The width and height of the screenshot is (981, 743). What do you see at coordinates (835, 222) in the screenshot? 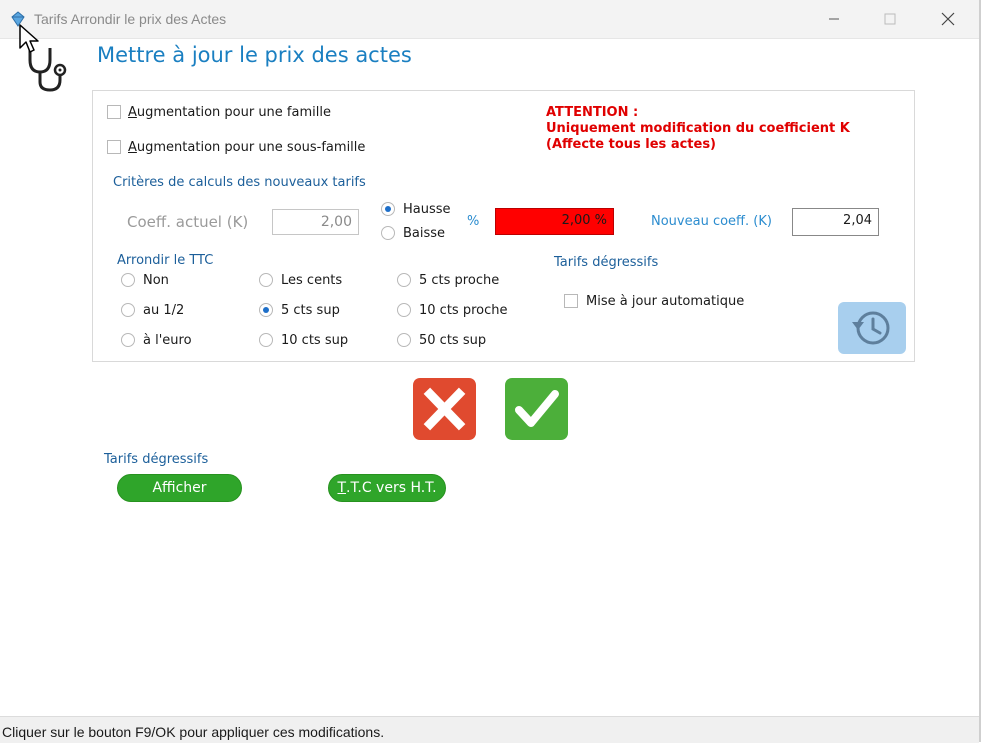
I see `nouveau-coeff-field: 2,04` at bounding box center [835, 222].